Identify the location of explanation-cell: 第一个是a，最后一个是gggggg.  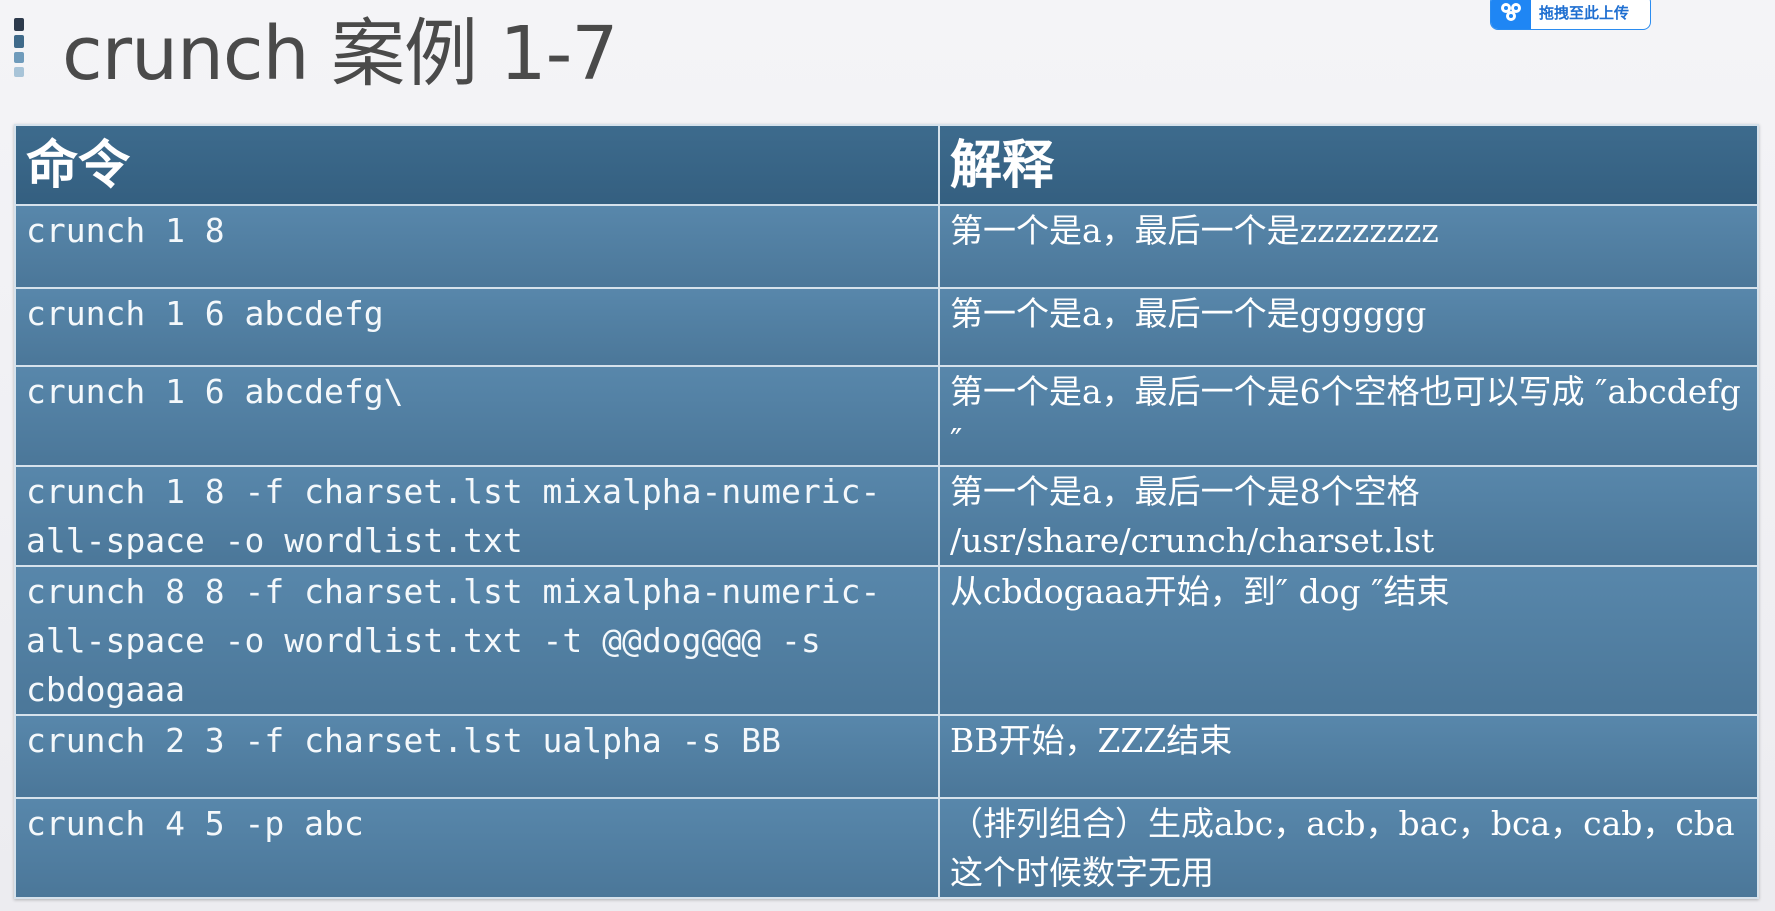
(1348, 327).